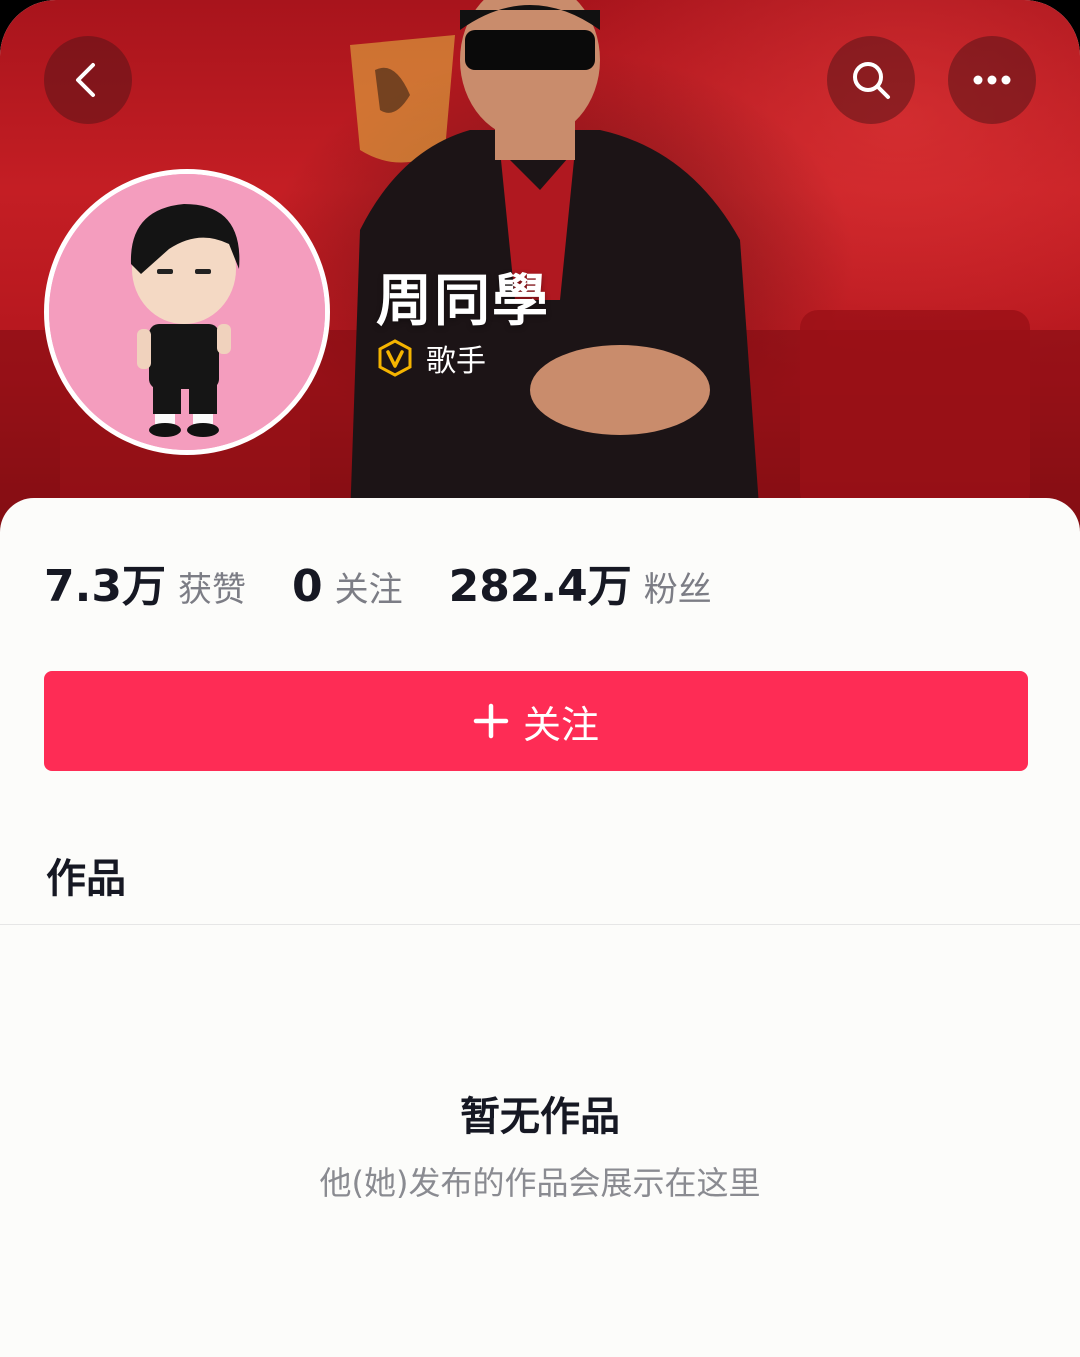  I want to click on verification-row: 歌手, so click(431, 358).